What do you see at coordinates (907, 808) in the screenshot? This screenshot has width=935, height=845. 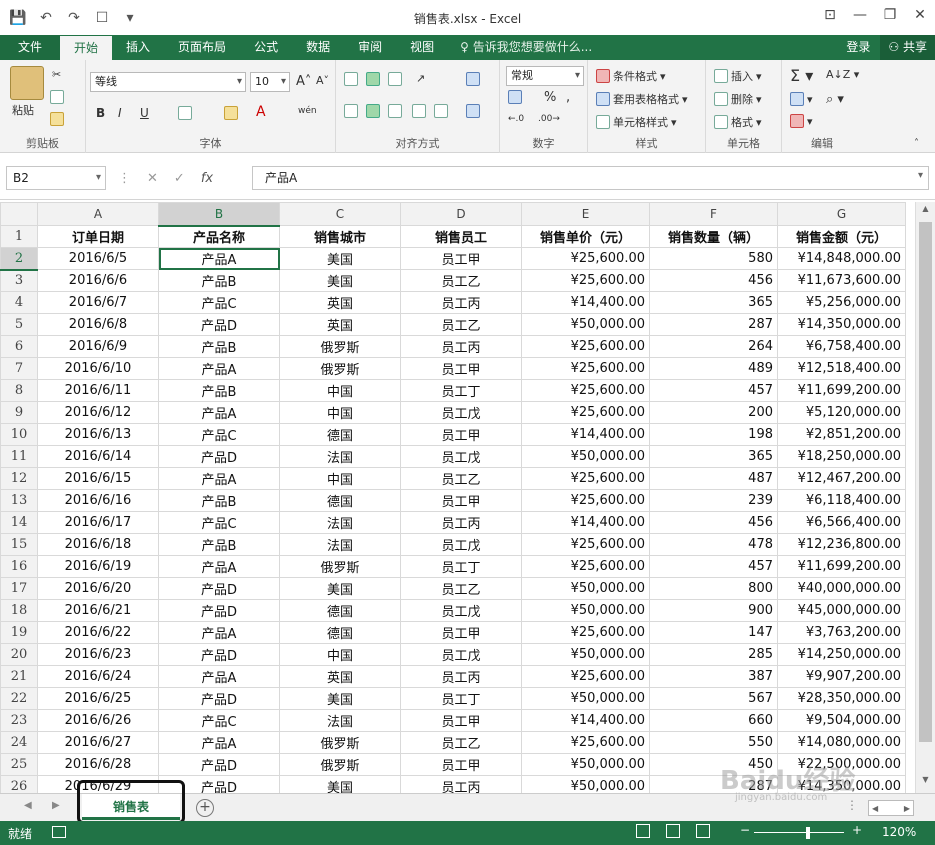 I see `scroll-right-icon: ▶` at bounding box center [907, 808].